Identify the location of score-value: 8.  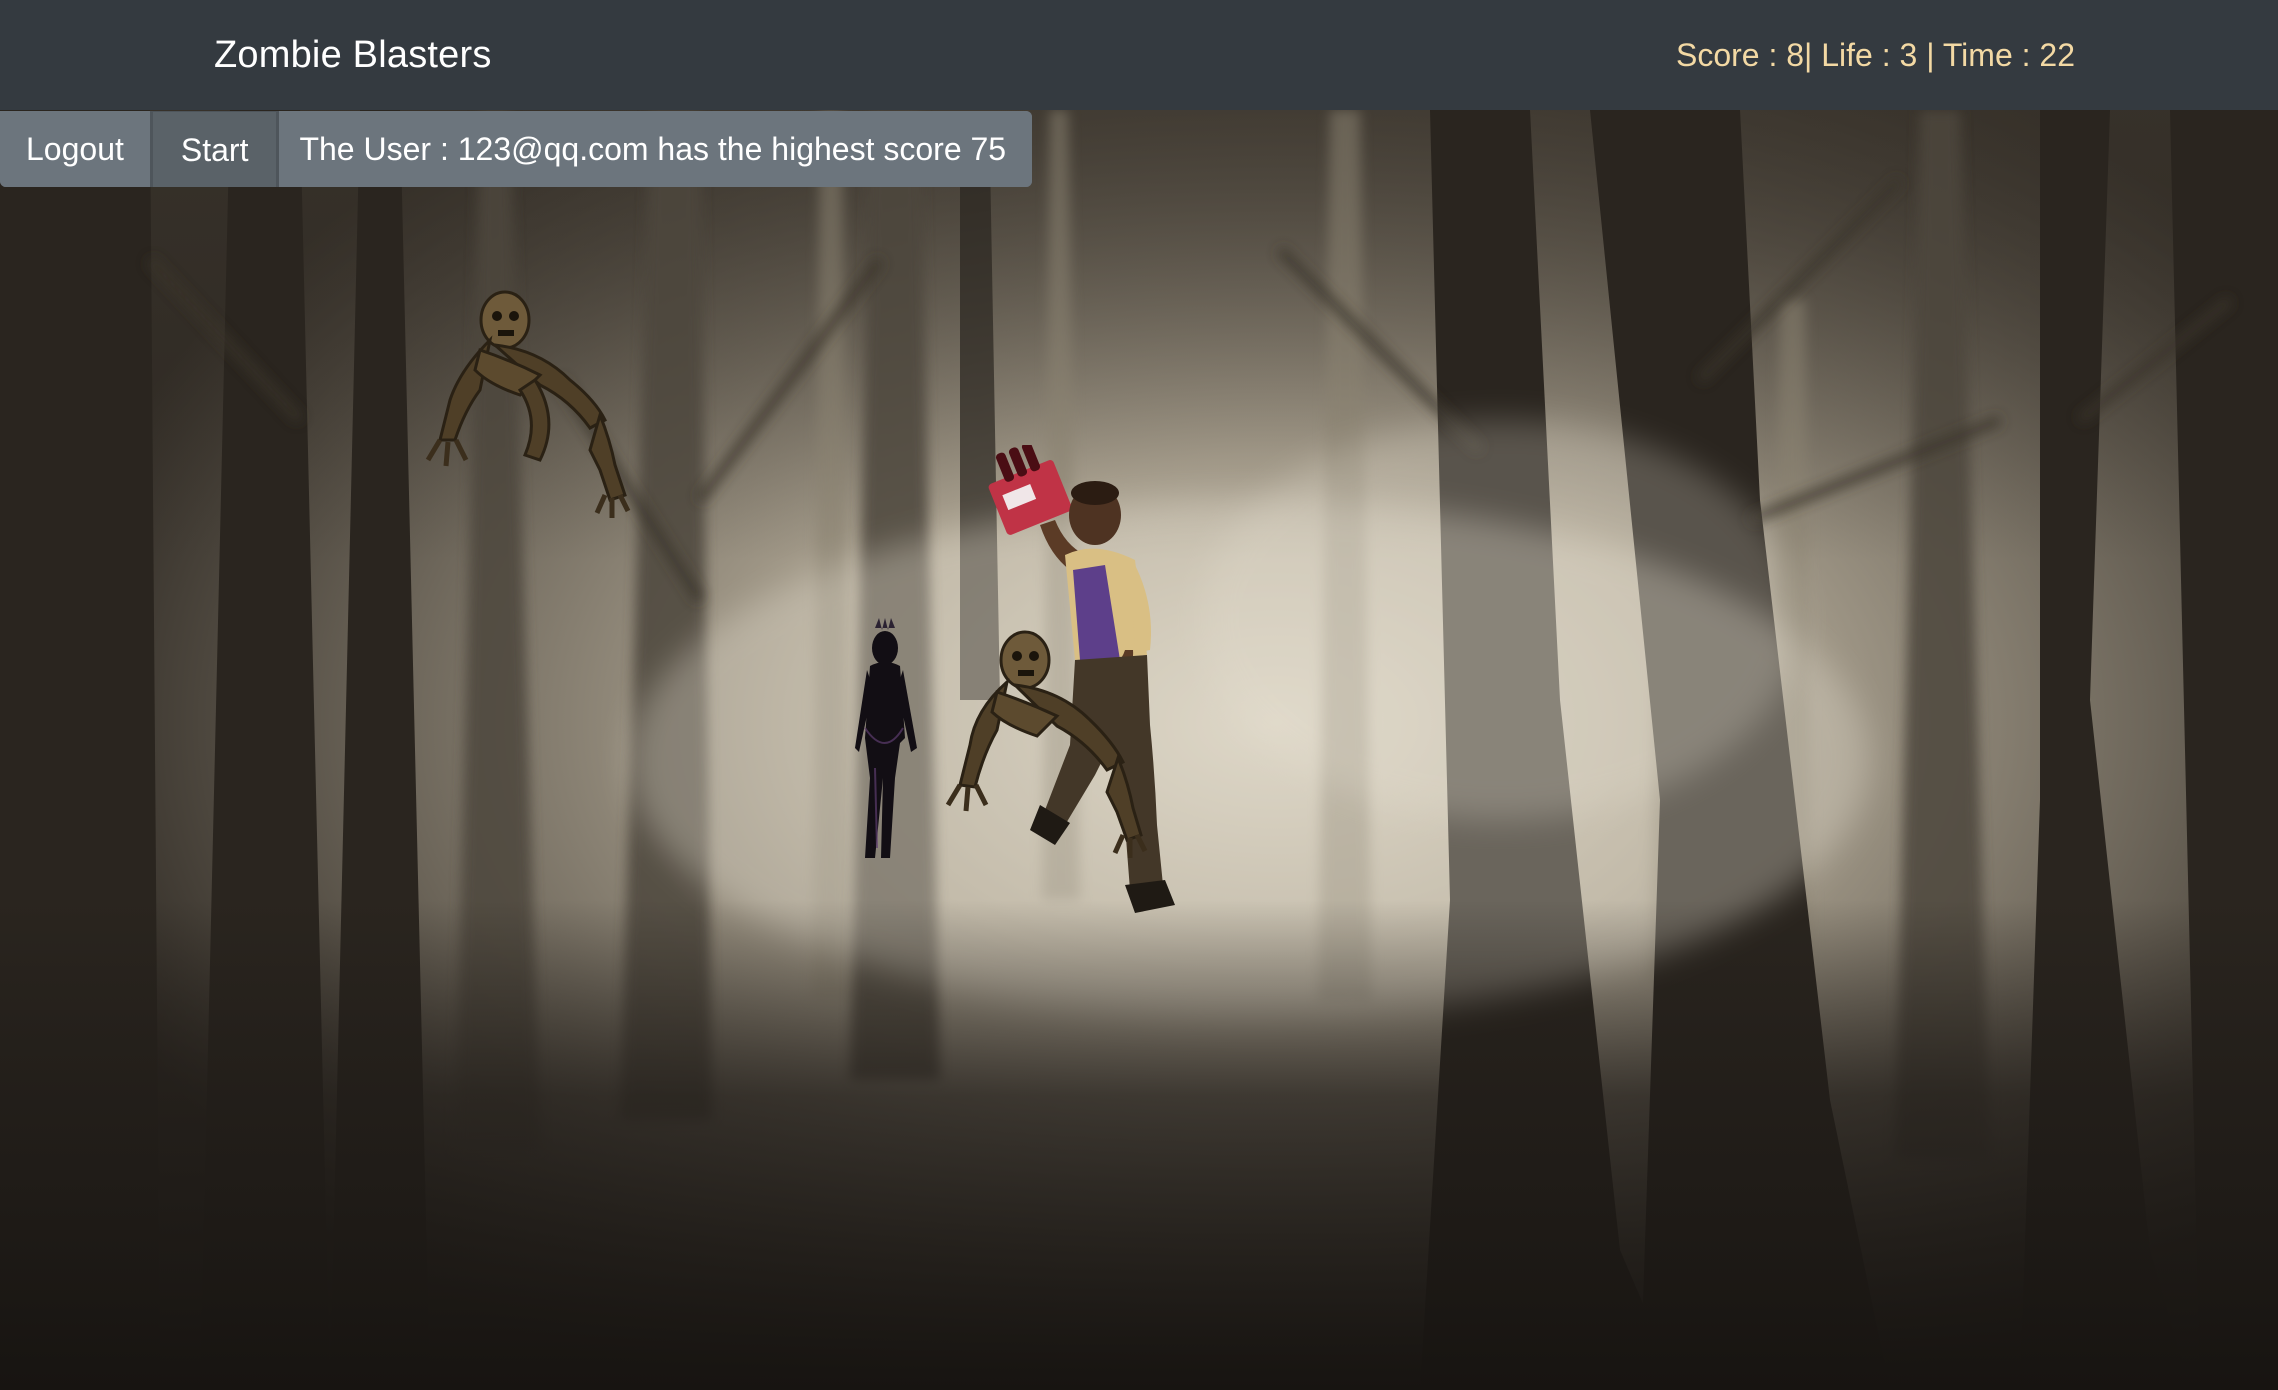
(1795, 55).